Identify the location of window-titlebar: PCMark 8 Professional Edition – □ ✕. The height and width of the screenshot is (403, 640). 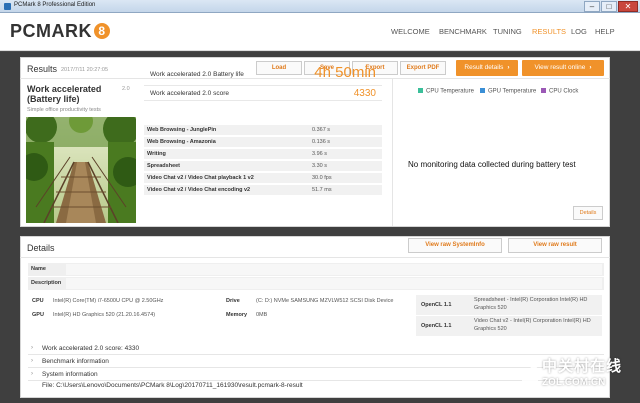
(320, 6).